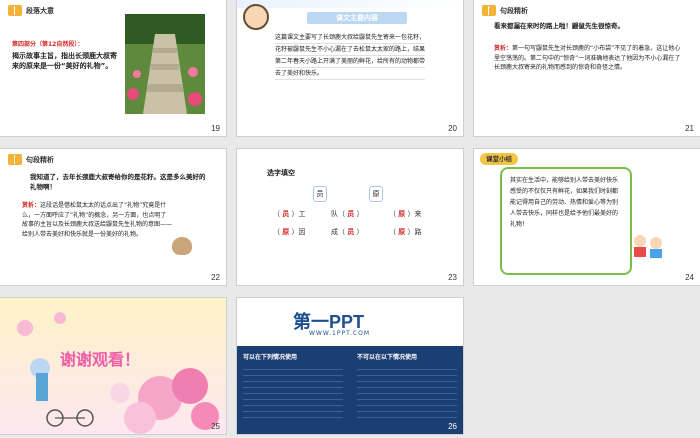  I want to click on logo-url: WWW.1PPT.COM, so click(340, 333).